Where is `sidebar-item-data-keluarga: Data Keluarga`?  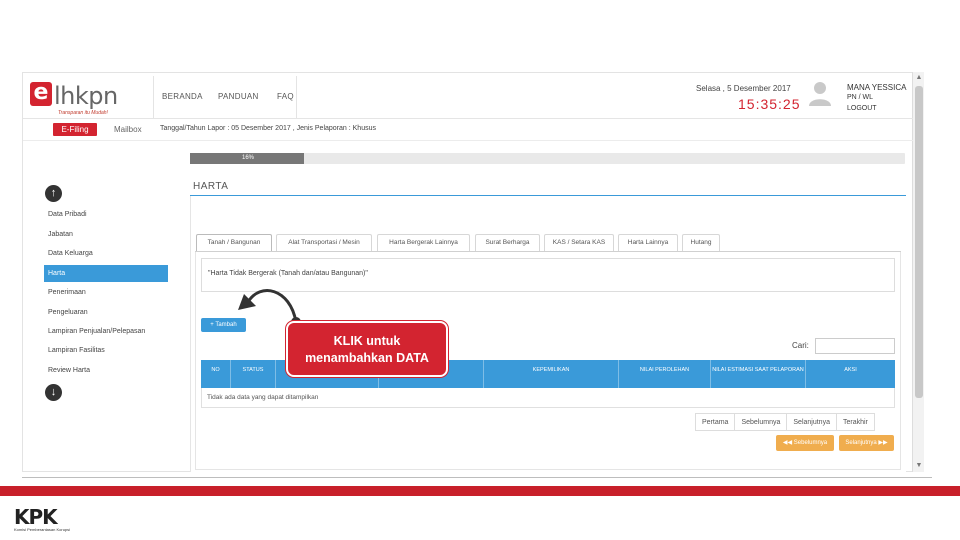
sidebar-item-data-keluarga: Data Keluarga is located at coordinates (106, 253).